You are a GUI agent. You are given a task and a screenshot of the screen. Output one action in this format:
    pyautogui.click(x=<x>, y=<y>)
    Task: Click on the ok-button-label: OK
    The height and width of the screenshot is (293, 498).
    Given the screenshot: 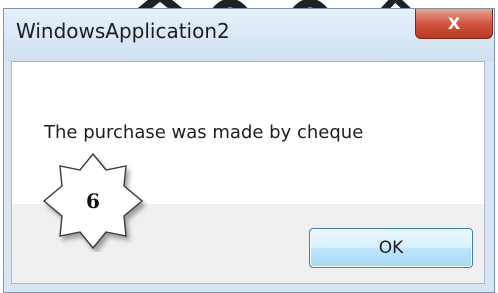 What is the action you would take?
    pyautogui.click(x=391, y=248)
    